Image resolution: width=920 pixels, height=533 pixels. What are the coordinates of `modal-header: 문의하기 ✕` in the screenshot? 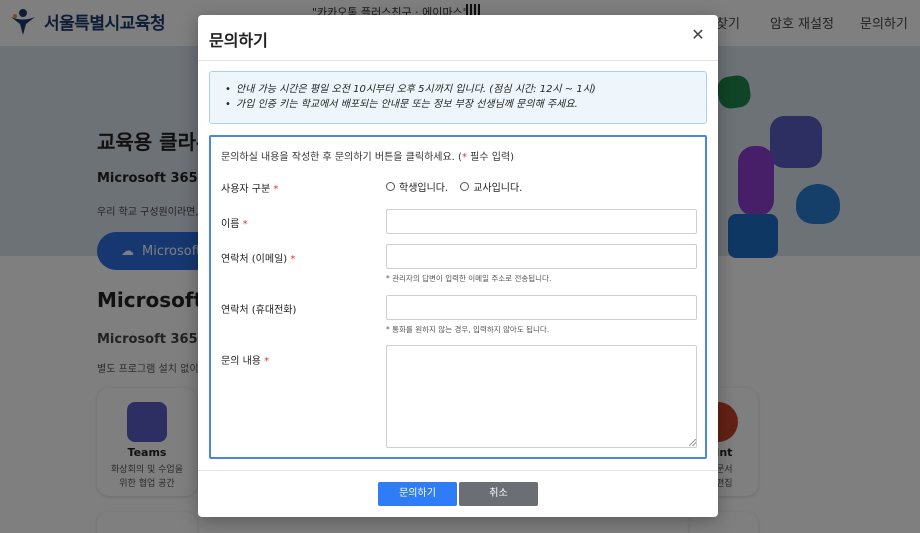 It's located at (458, 38).